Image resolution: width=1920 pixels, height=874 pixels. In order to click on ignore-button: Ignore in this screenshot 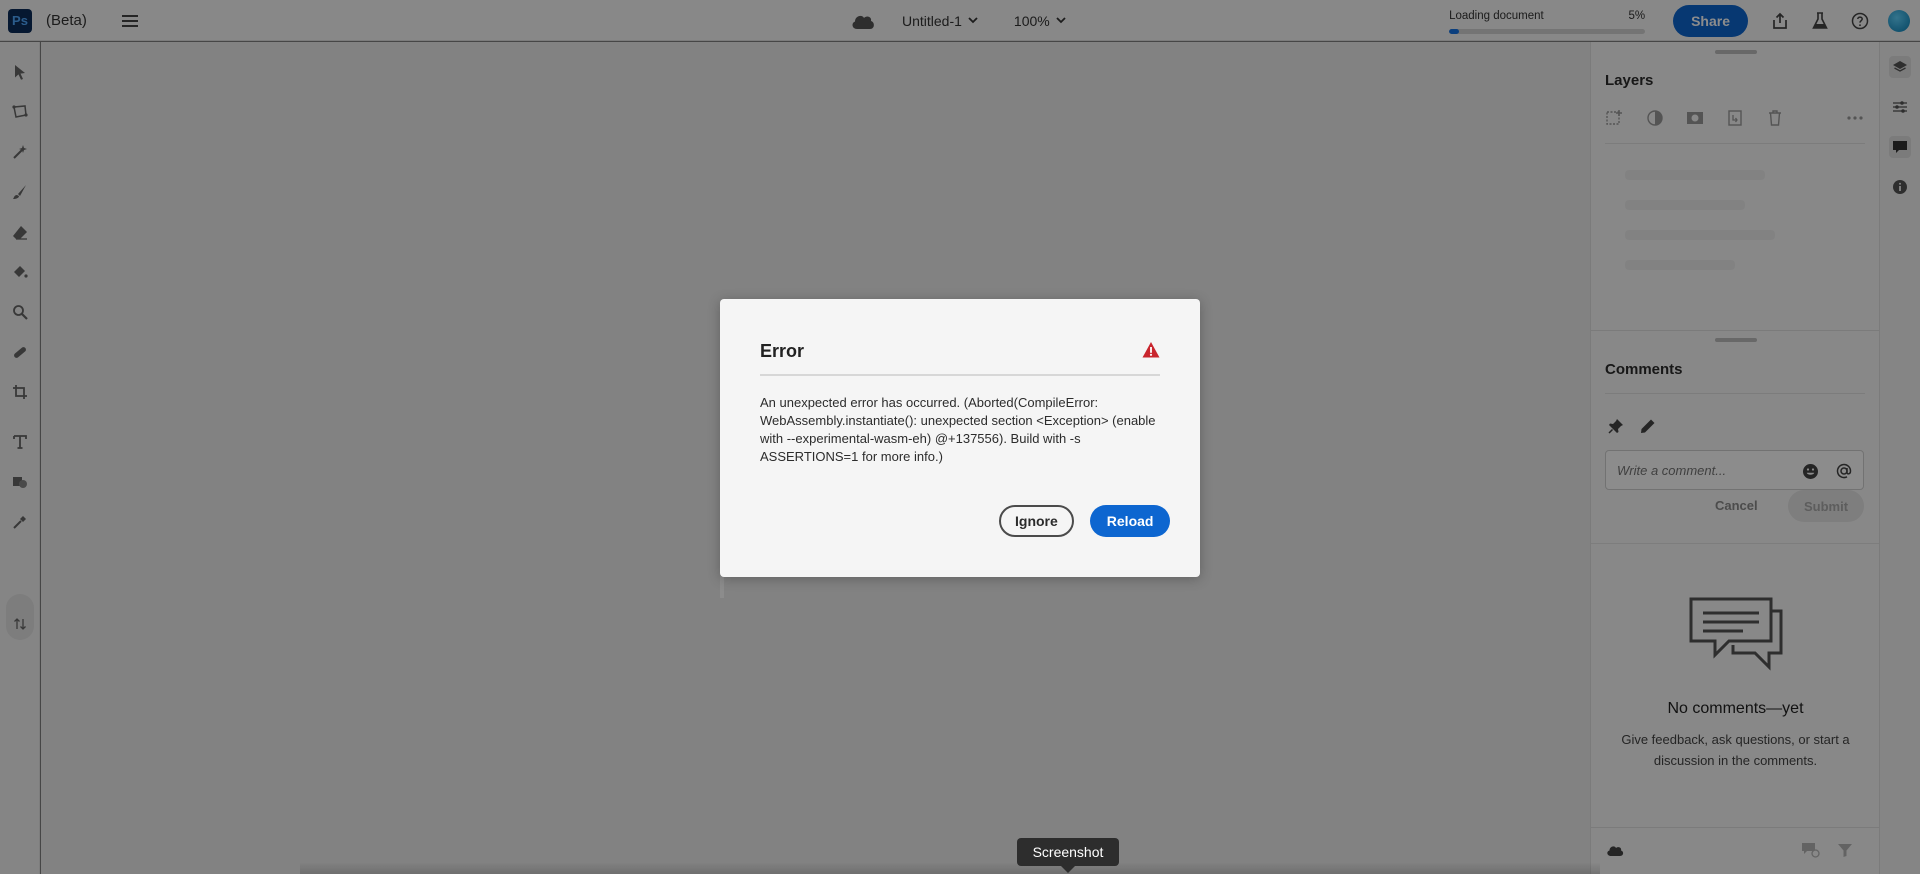, I will do `click(1036, 521)`.